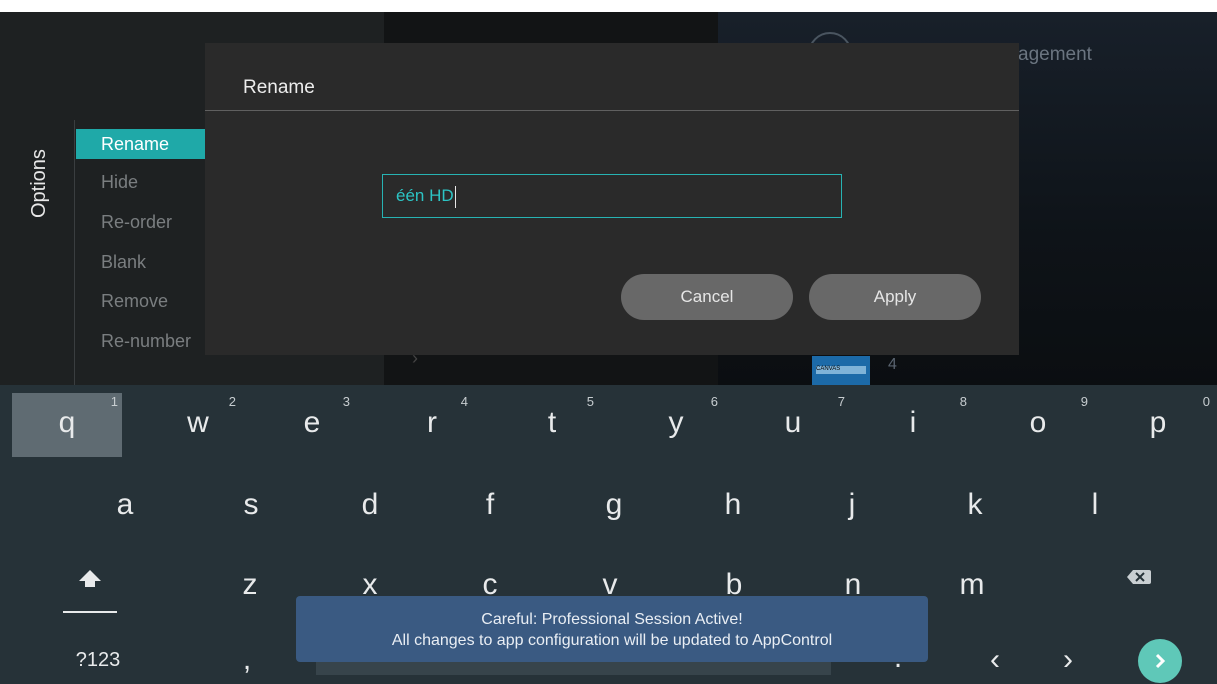  Describe the element at coordinates (490, 505) in the screenshot. I see `key-f: f` at that location.